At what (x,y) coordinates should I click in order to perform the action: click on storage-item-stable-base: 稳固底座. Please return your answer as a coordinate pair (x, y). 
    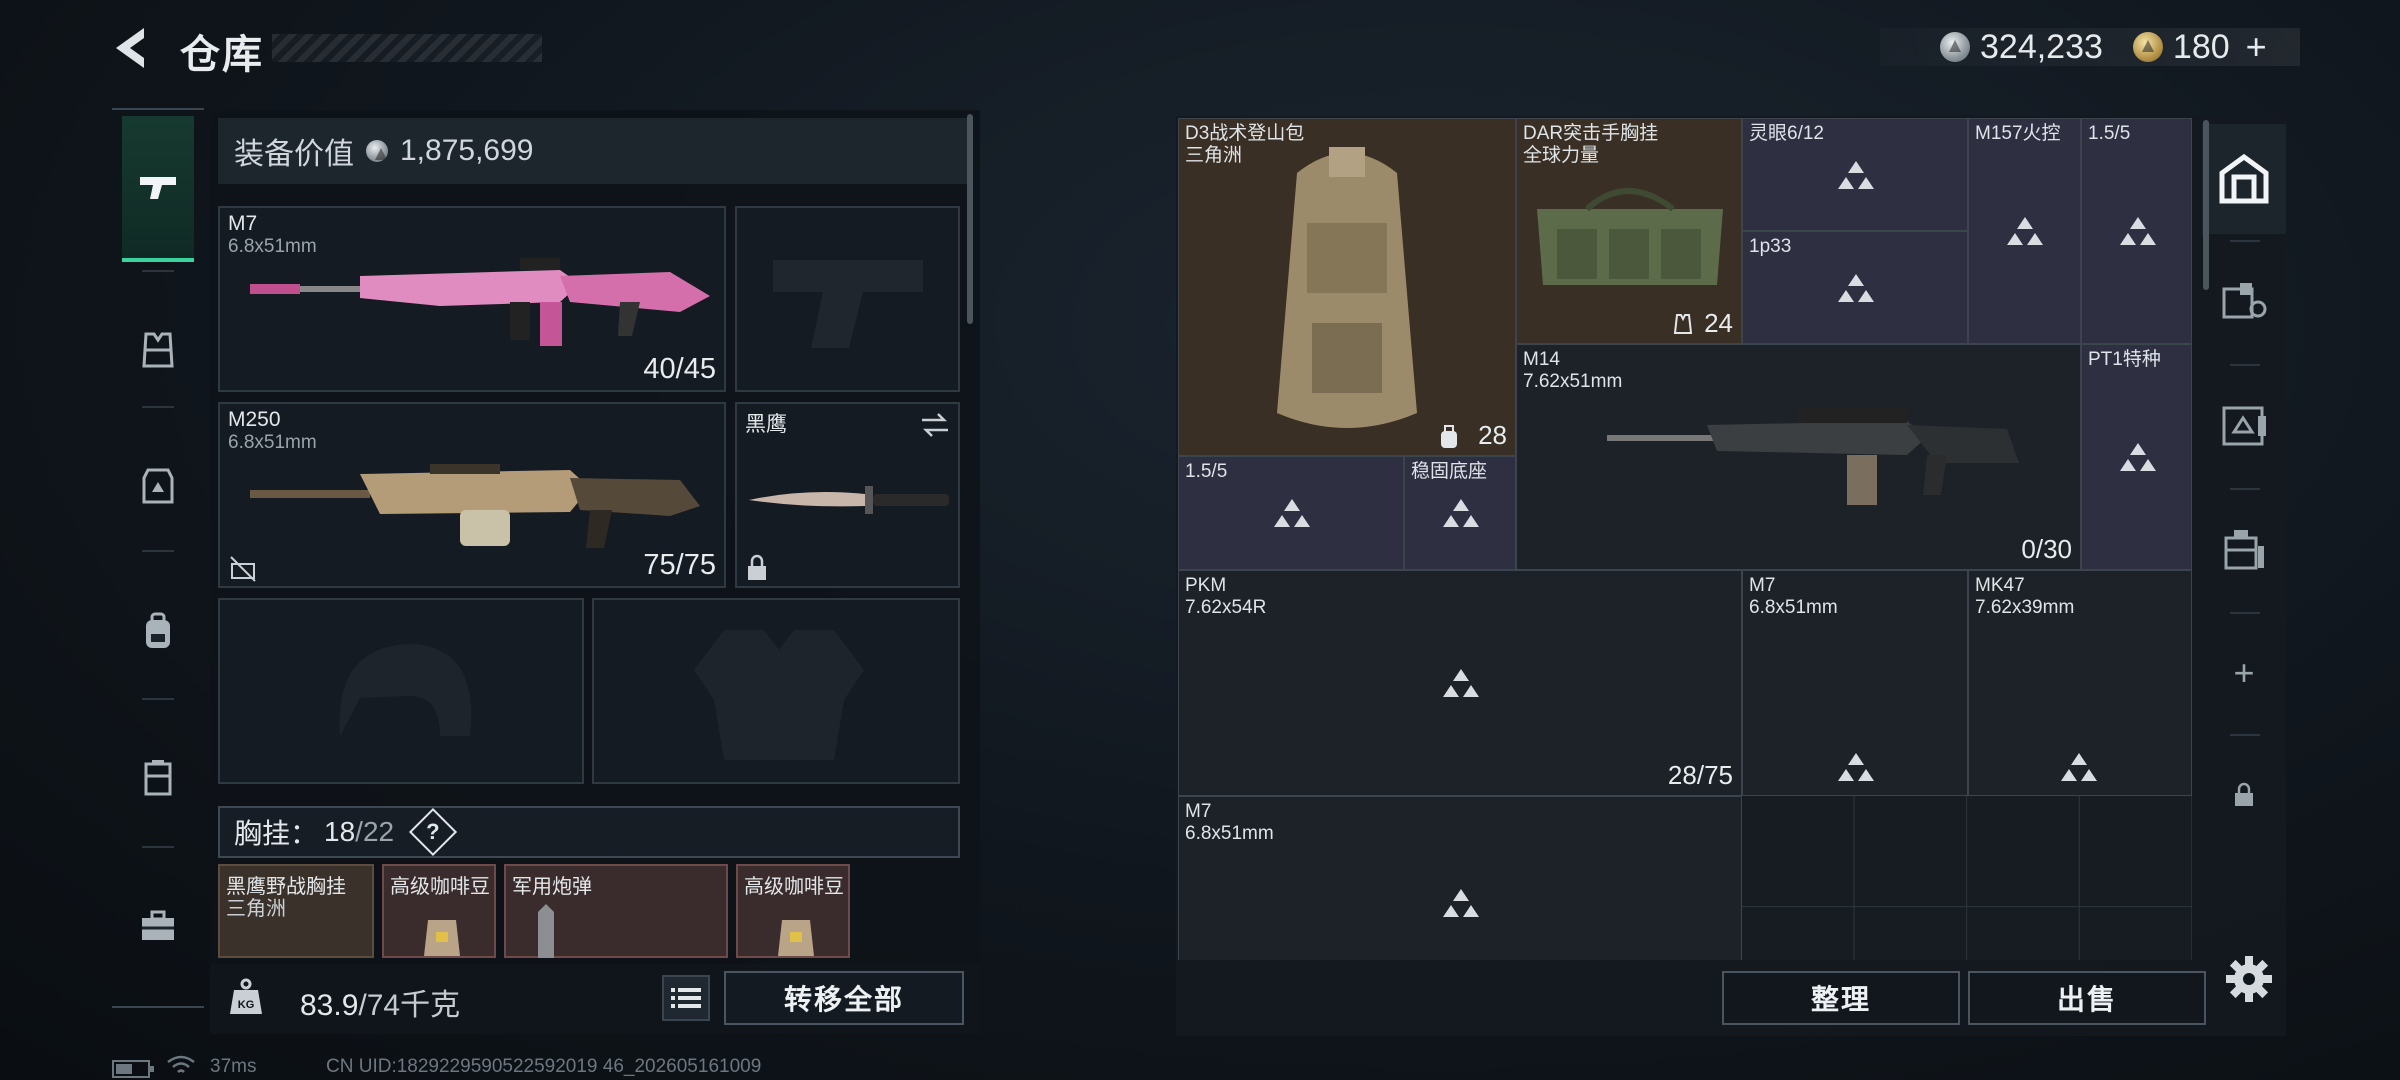
    Looking at the image, I should click on (1460, 513).